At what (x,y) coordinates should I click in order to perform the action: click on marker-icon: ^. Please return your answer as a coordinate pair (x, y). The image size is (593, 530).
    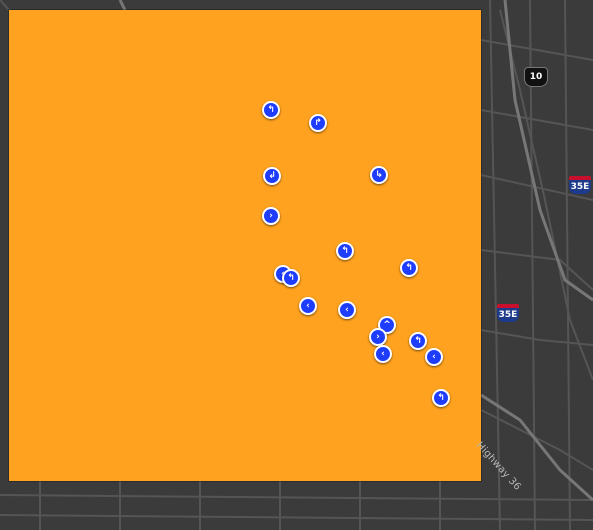
    Looking at the image, I should click on (387, 324).